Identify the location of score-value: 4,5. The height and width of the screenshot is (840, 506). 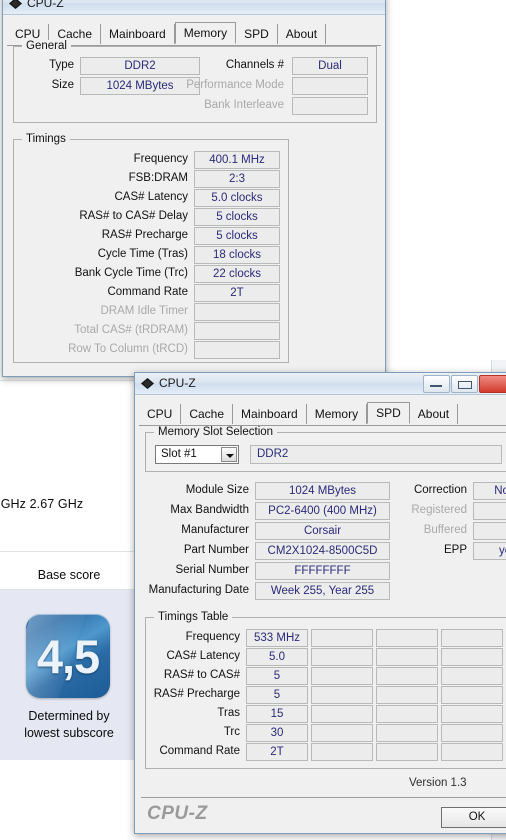
(68, 656).